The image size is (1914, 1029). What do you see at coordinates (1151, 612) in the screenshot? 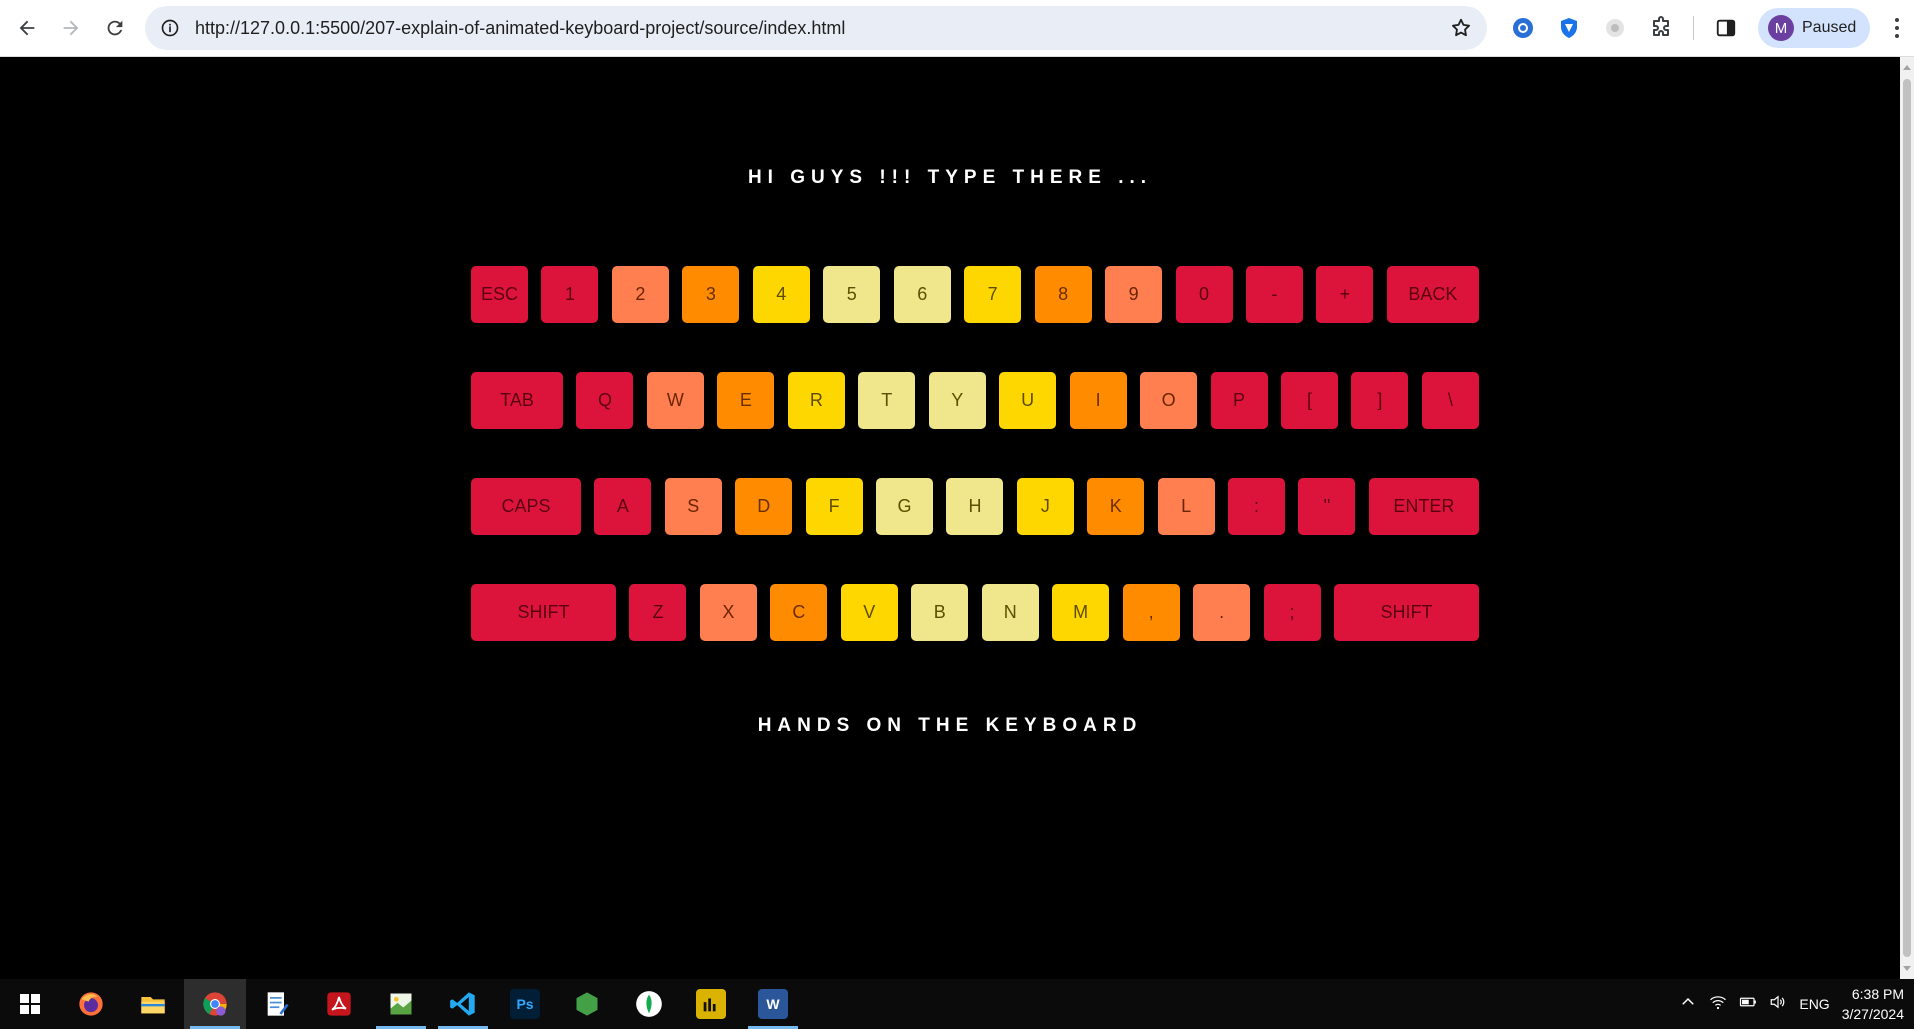
I see `key-symbol: ,` at bounding box center [1151, 612].